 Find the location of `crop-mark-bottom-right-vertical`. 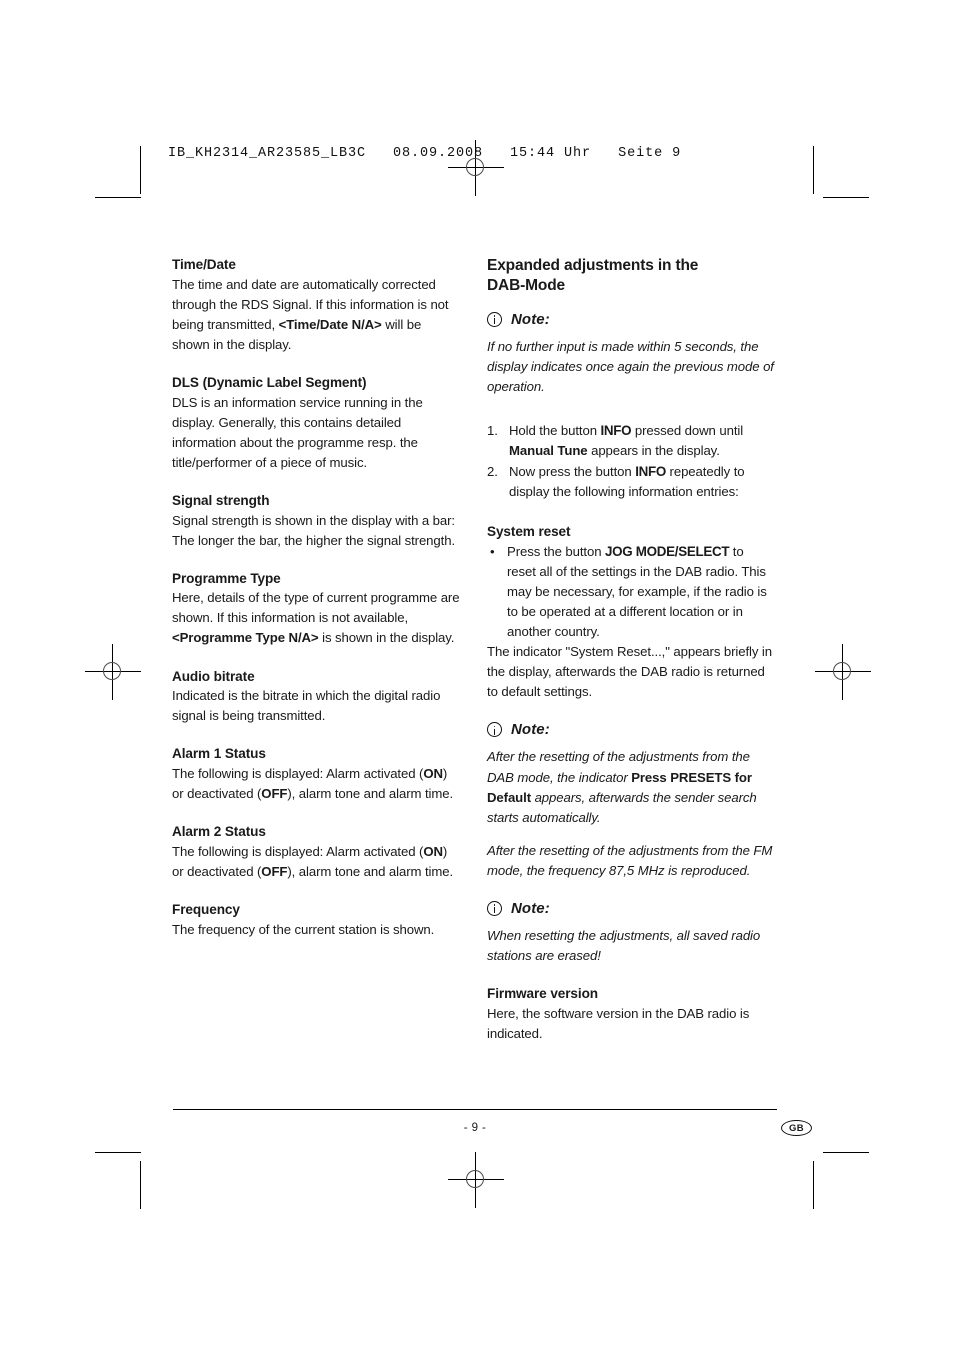

crop-mark-bottom-right-vertical is located at coordinates (813, 1185).